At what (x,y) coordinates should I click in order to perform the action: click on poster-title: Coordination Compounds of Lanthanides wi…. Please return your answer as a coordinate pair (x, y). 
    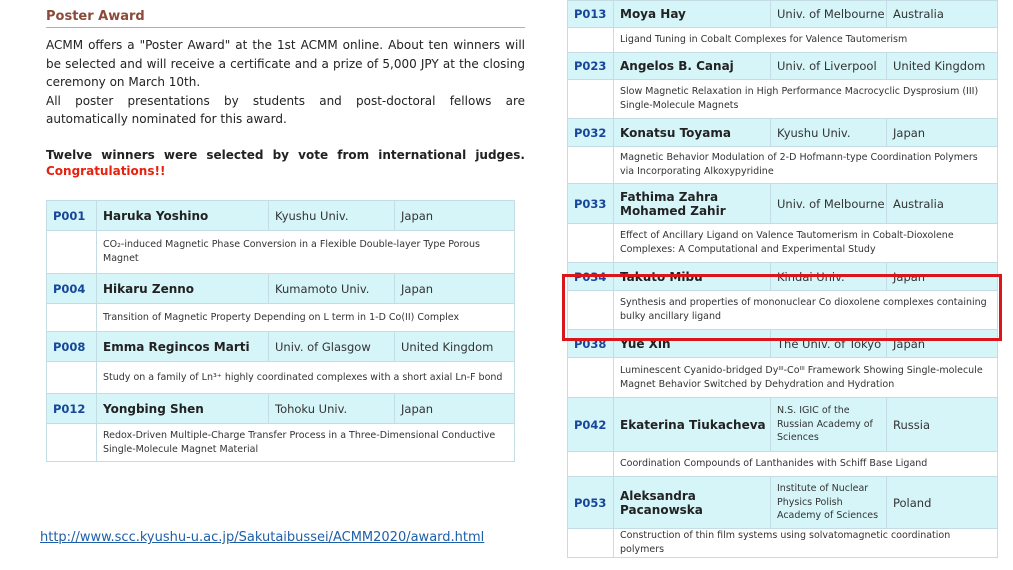
    Looking at the image, I should click on (805, 464).